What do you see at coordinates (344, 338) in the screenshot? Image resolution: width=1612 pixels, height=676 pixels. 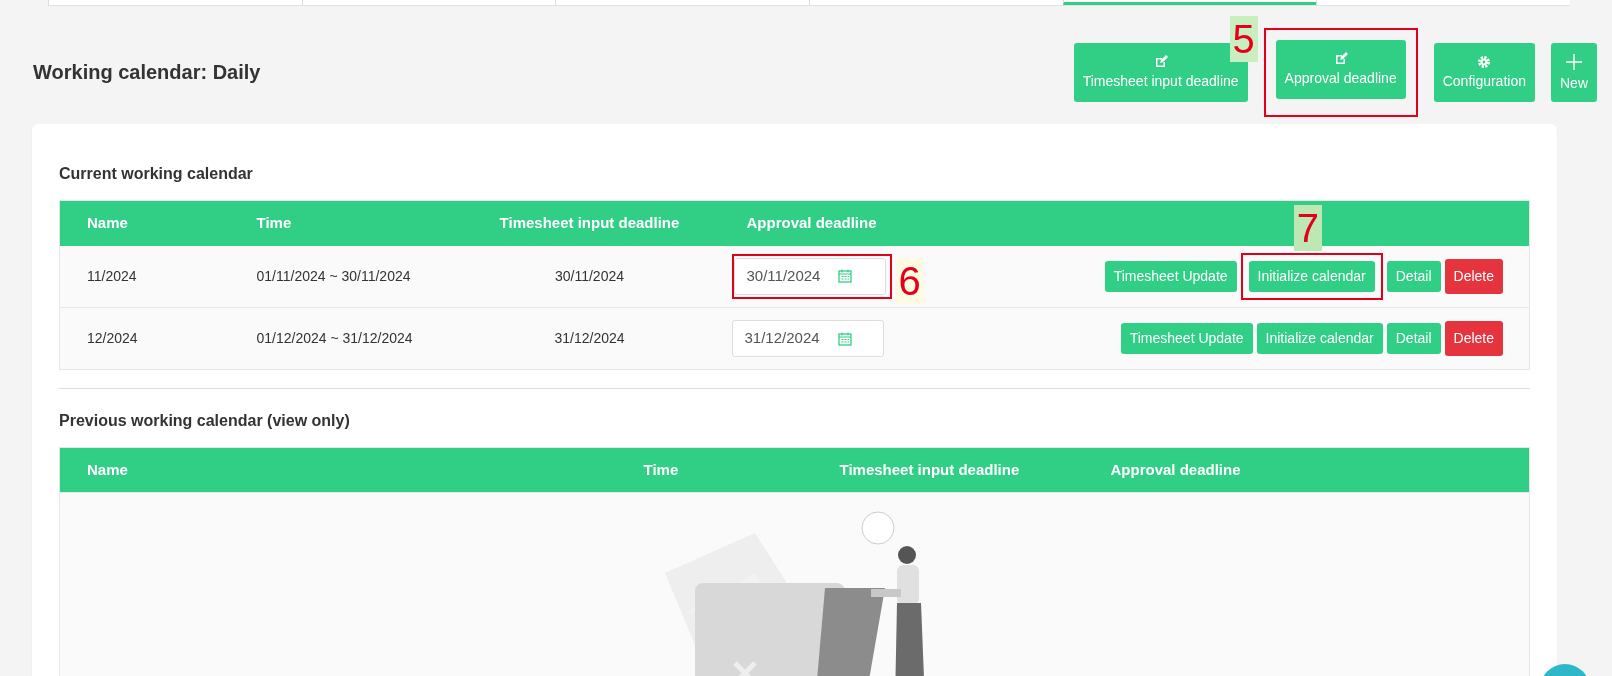 I see `table-cell: 01/12/2024 ~ 31/12/2024` at bounding box center [344, 338].